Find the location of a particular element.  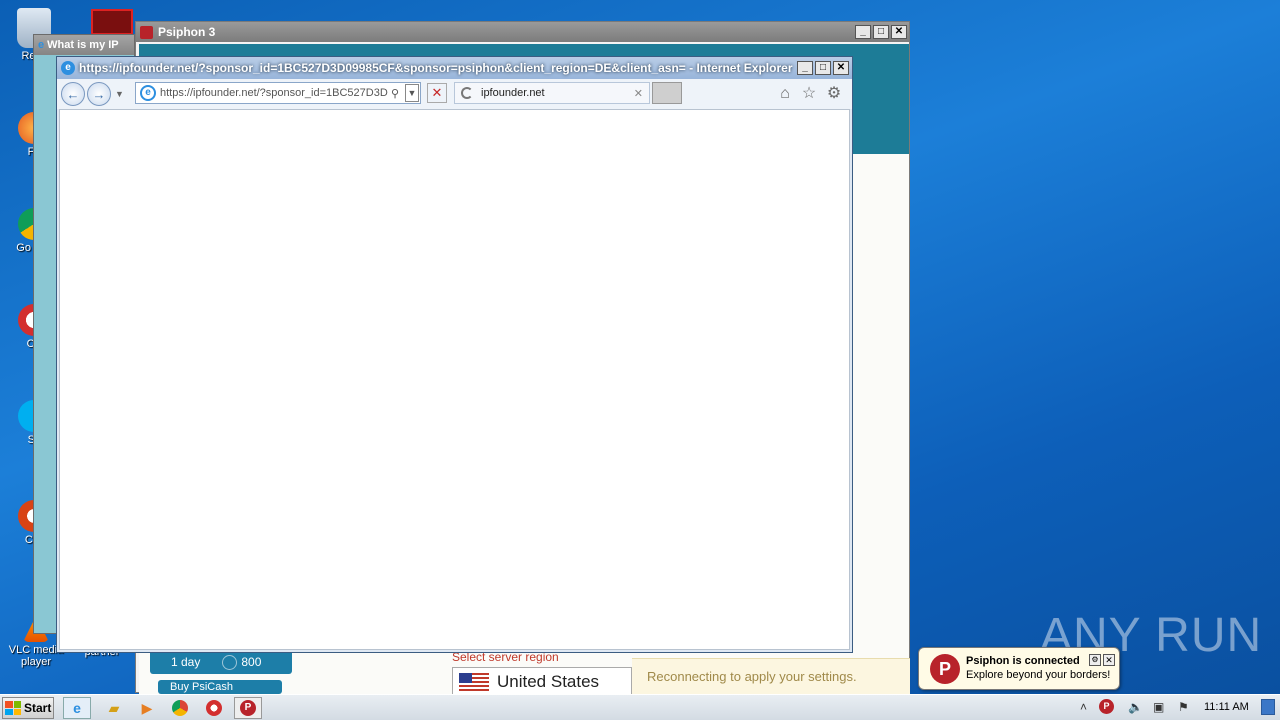

taskbar-ie-icon: e is located at coordinates (77, 708).